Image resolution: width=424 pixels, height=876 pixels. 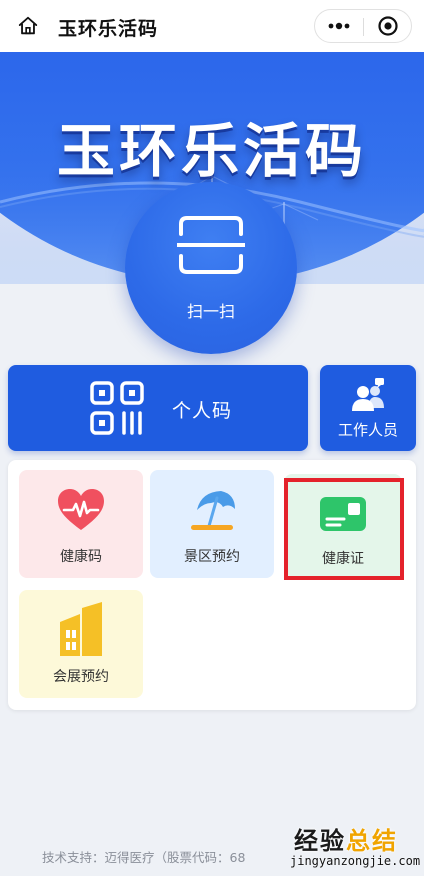 What do you see at coordinates (81, 509) in the screenshot?
I see `heart-pulse-icon` at bounding box center [81, 509].